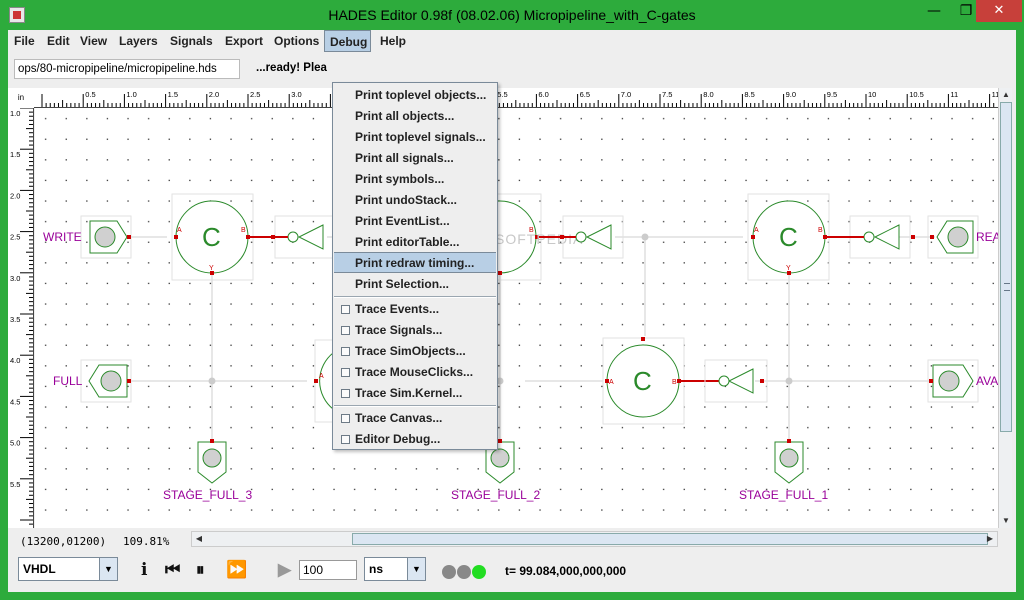  Describe the element at coordinates (990, 539) in the screenshot. I see `scroll-right-arrow-icon: ▶` at that location.